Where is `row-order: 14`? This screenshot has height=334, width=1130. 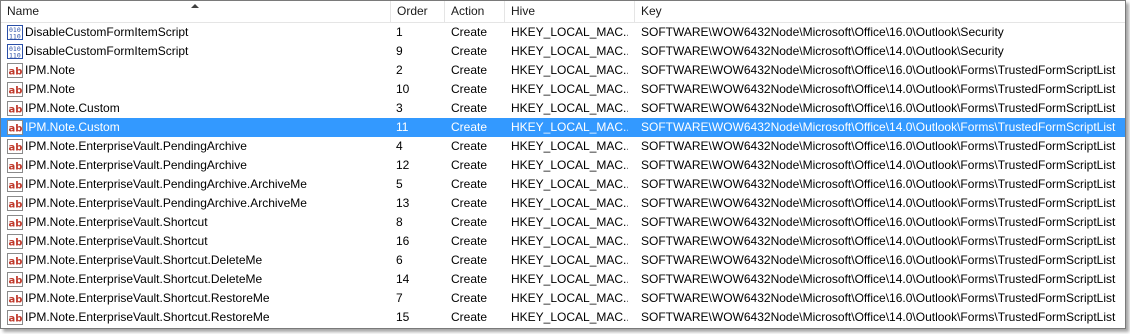 row-order: 14 is located at coordinates (403, 279).